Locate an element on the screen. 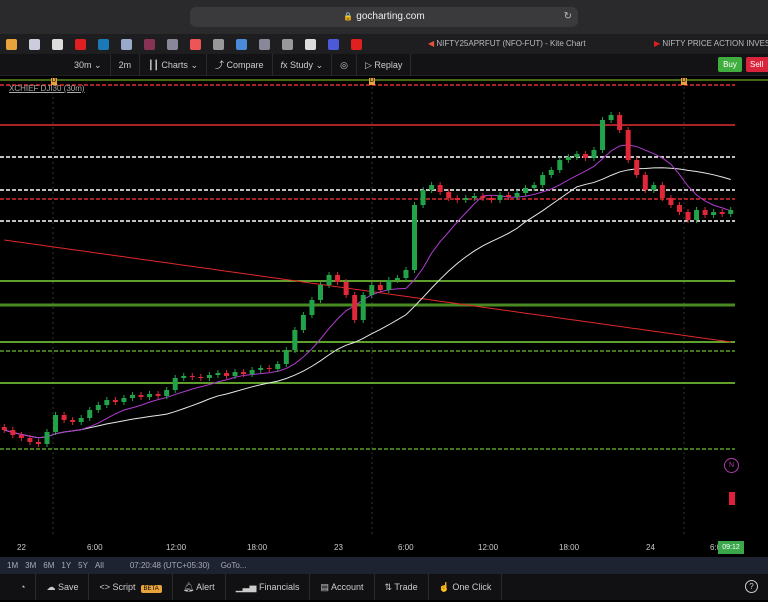  news-marker: N is located at coordinates (731, 465).